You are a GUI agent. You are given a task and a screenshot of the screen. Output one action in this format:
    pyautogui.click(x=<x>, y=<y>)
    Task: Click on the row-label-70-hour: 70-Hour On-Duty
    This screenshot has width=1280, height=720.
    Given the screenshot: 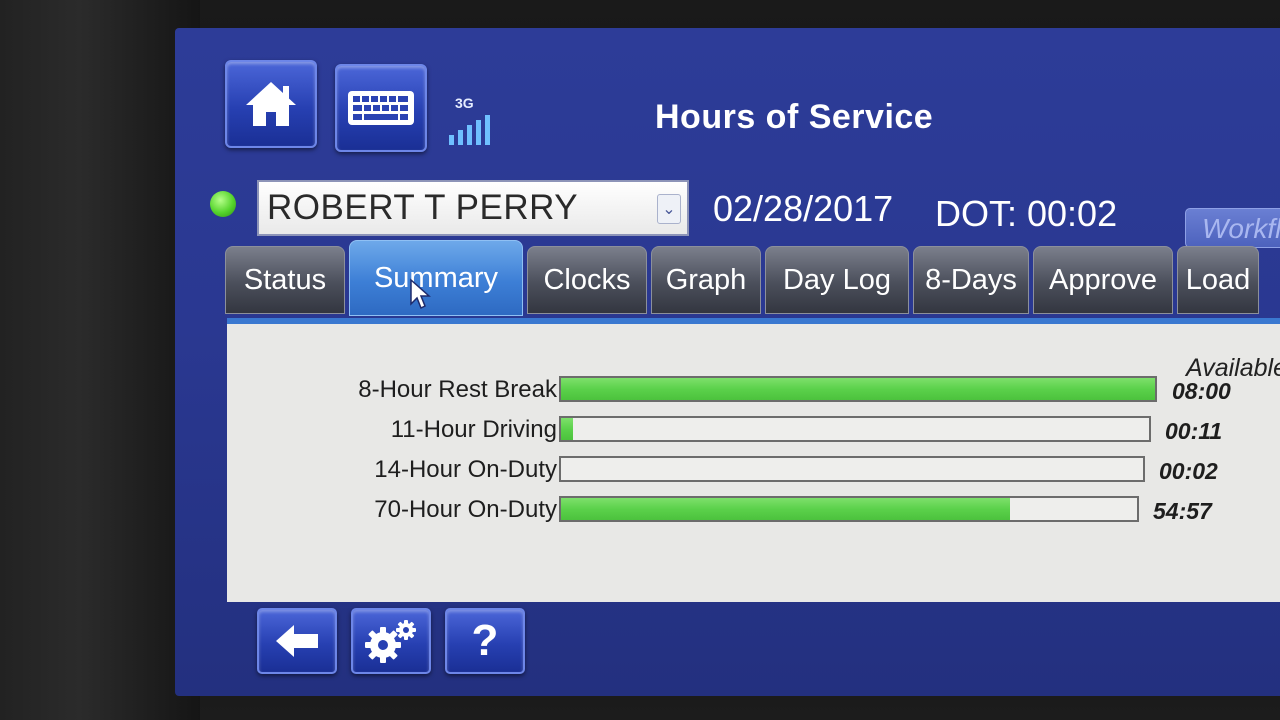 What is the action you would take?
    pyautogui.click(x=465, y=509)
    